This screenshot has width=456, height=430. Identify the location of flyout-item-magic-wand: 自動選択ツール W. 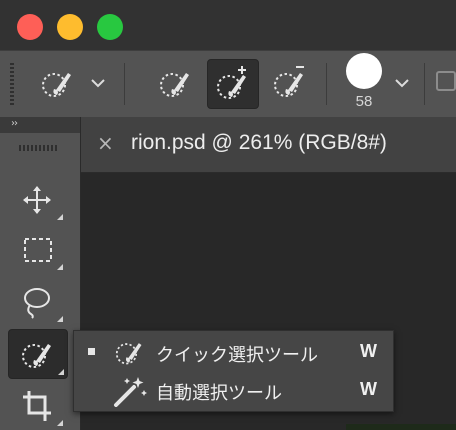
(233, 390).